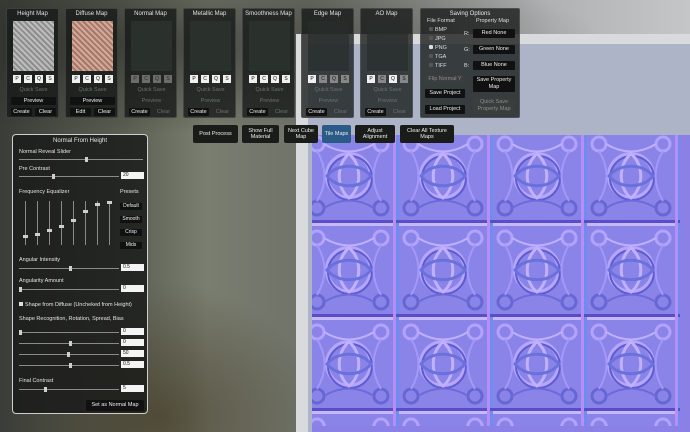 The image size is (690, 432). I want to click on pre-contrast-field: 20, so click(132, 175).